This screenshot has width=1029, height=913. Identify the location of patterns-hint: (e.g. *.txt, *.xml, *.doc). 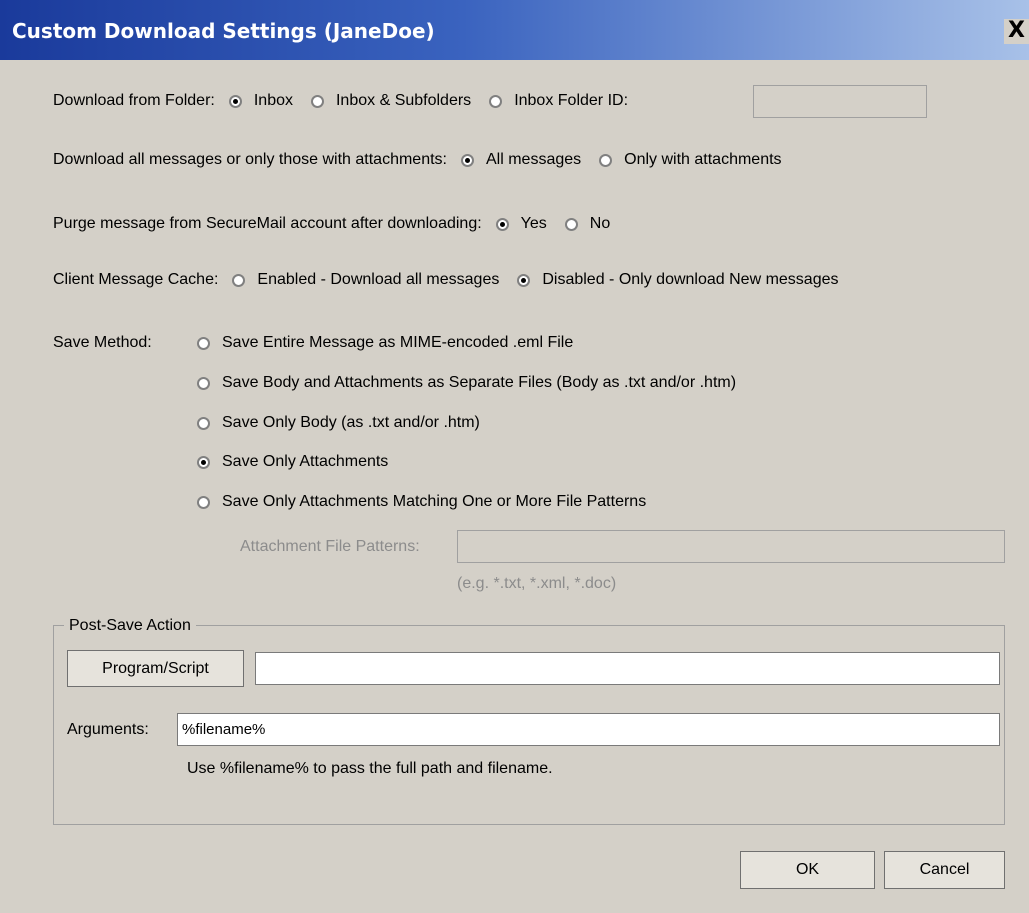
(537, 583).